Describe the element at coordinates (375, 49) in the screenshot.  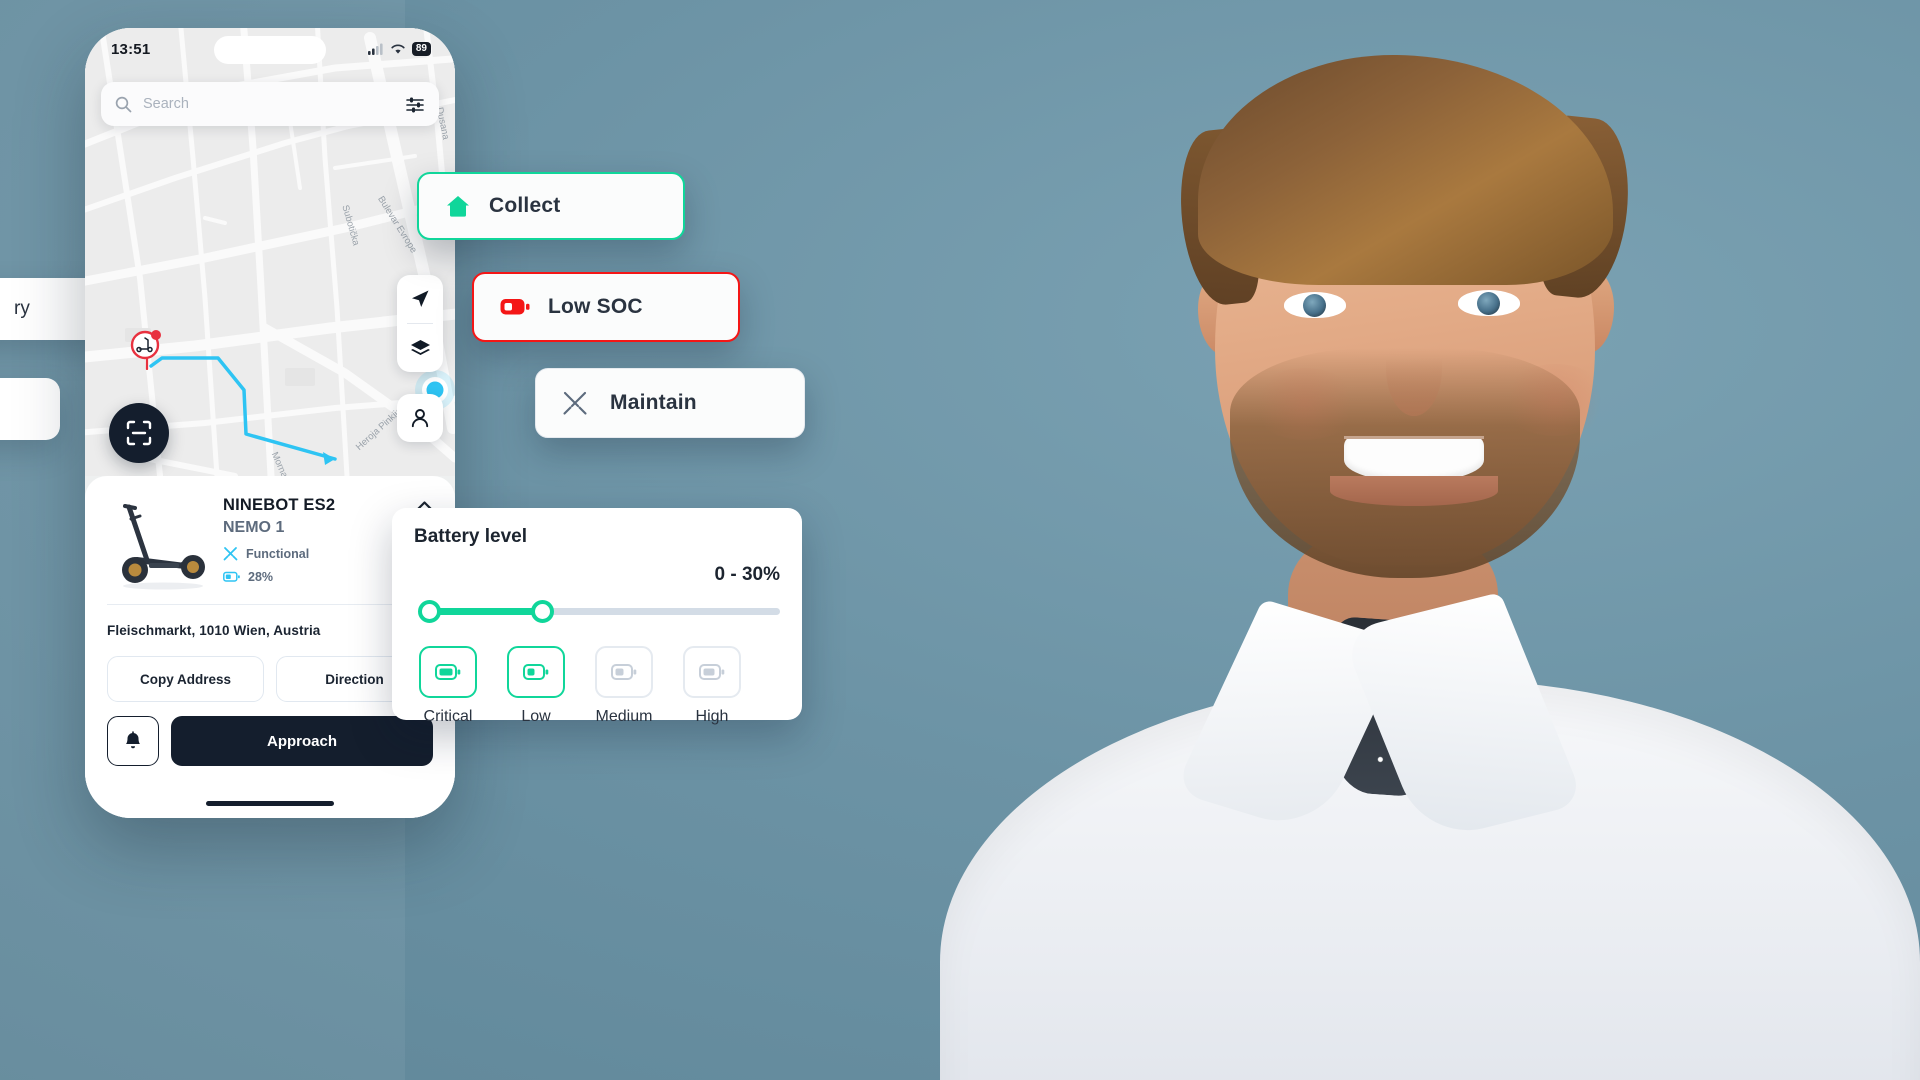
I see `signal-bars-icon` at that location.